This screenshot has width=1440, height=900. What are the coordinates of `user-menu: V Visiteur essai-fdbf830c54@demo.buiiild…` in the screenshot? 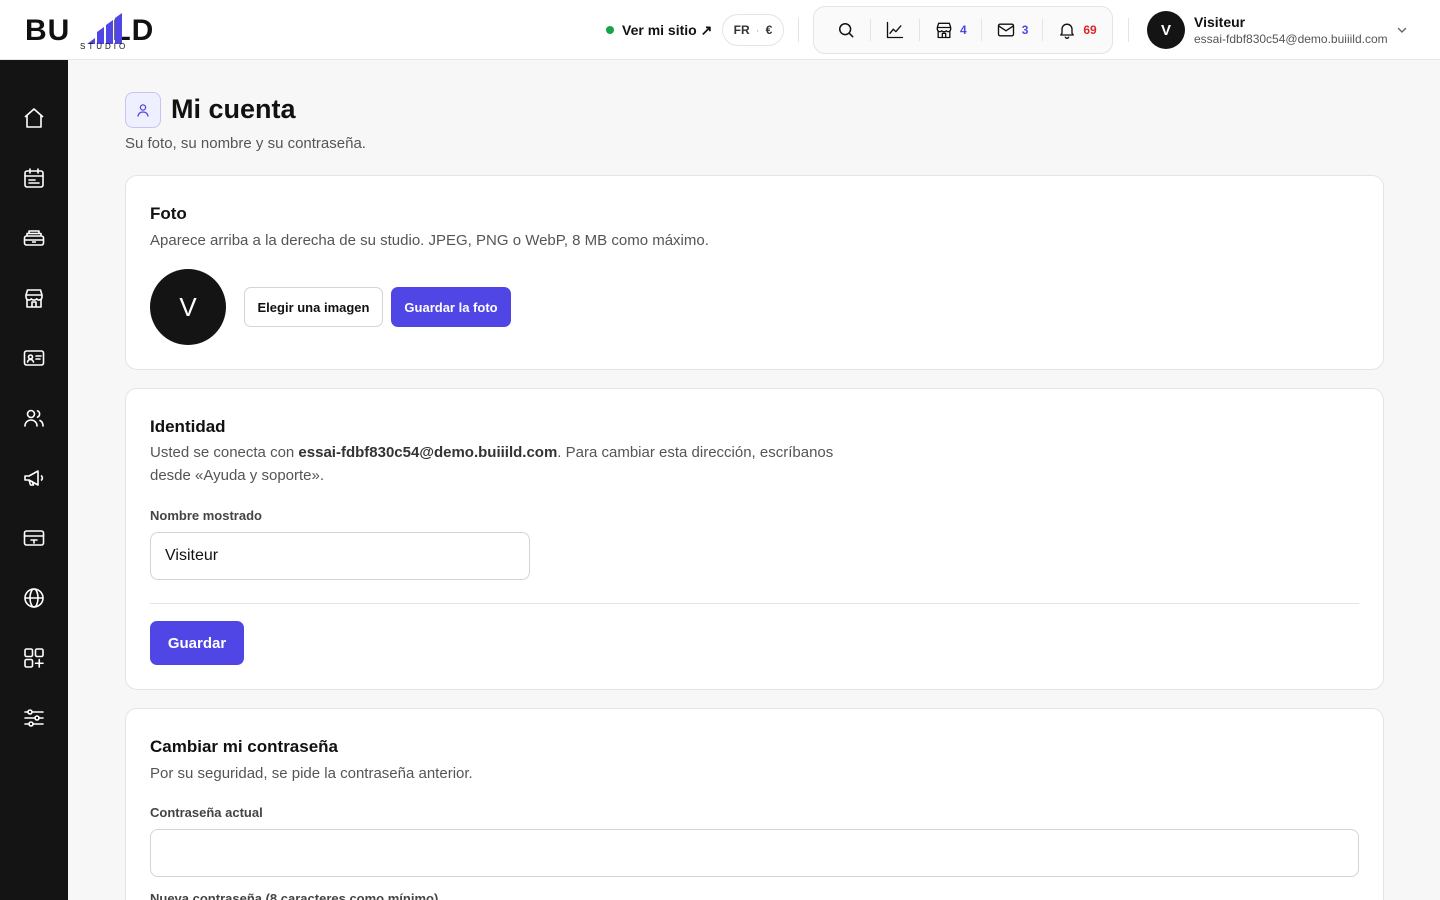 It's located at (1277, 30).